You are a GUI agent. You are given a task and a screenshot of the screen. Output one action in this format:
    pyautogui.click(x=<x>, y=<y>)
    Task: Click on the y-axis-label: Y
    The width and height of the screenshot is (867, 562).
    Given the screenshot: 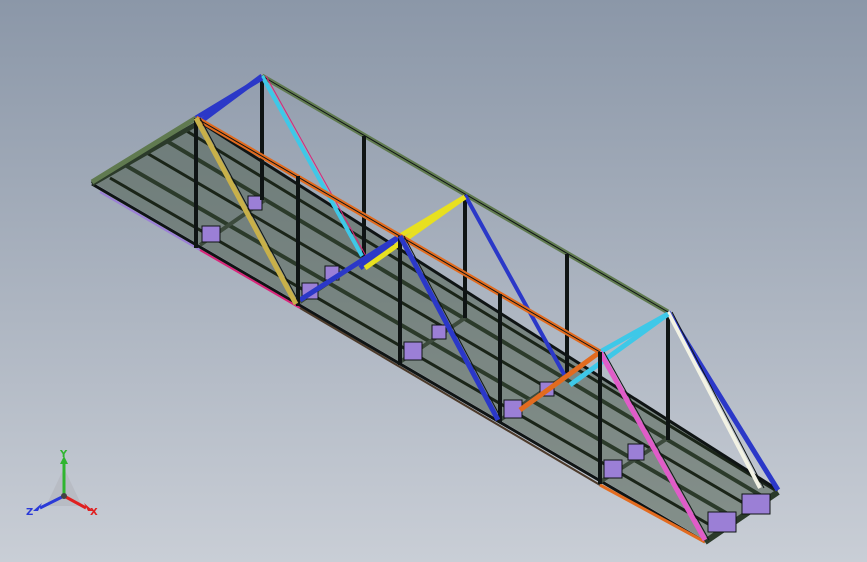 What is the action you would take?
    pyautogui.click(x=63, y=454)
    